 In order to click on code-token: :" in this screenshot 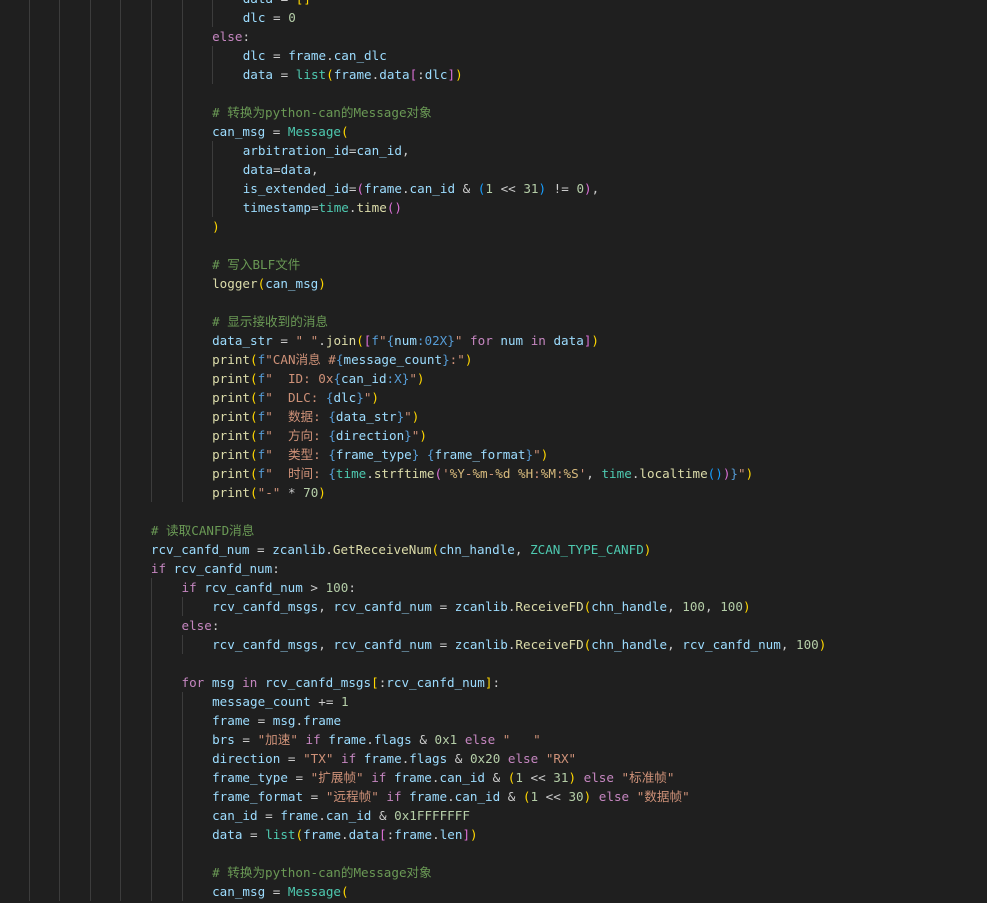, I will do `click(457, 359)`.